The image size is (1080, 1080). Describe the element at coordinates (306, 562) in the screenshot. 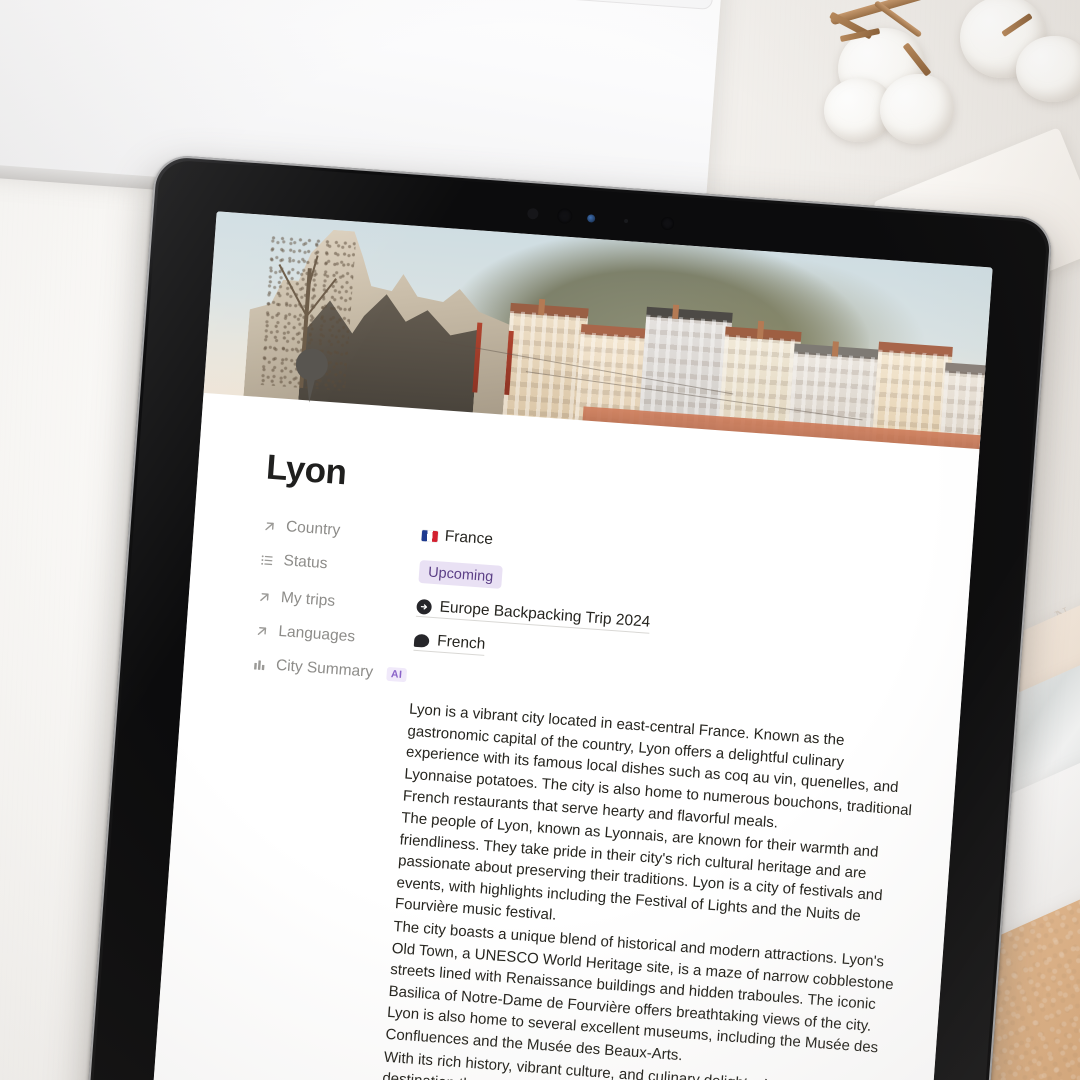

I see `property-label-text: Status` at that location.